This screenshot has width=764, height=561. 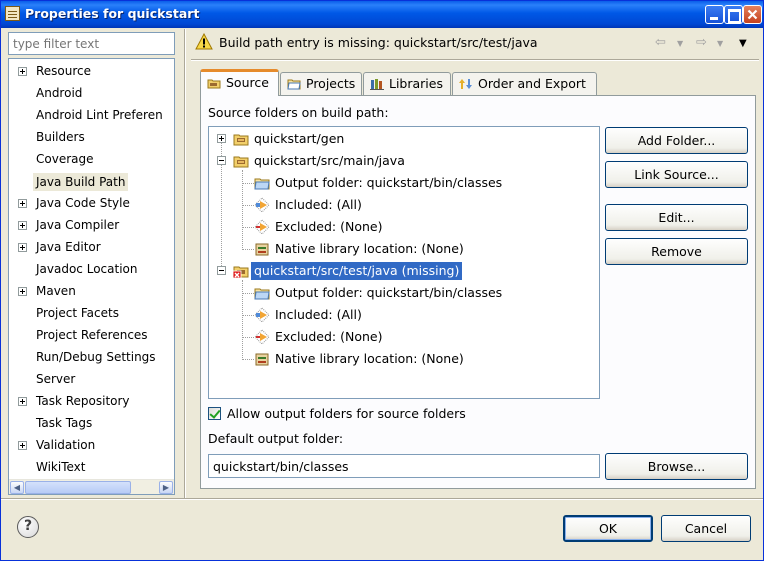 What do you see at coordinates (91, 336) in the screenshot?
I see `nav-item: Project References` at bounding box center [91, 336].